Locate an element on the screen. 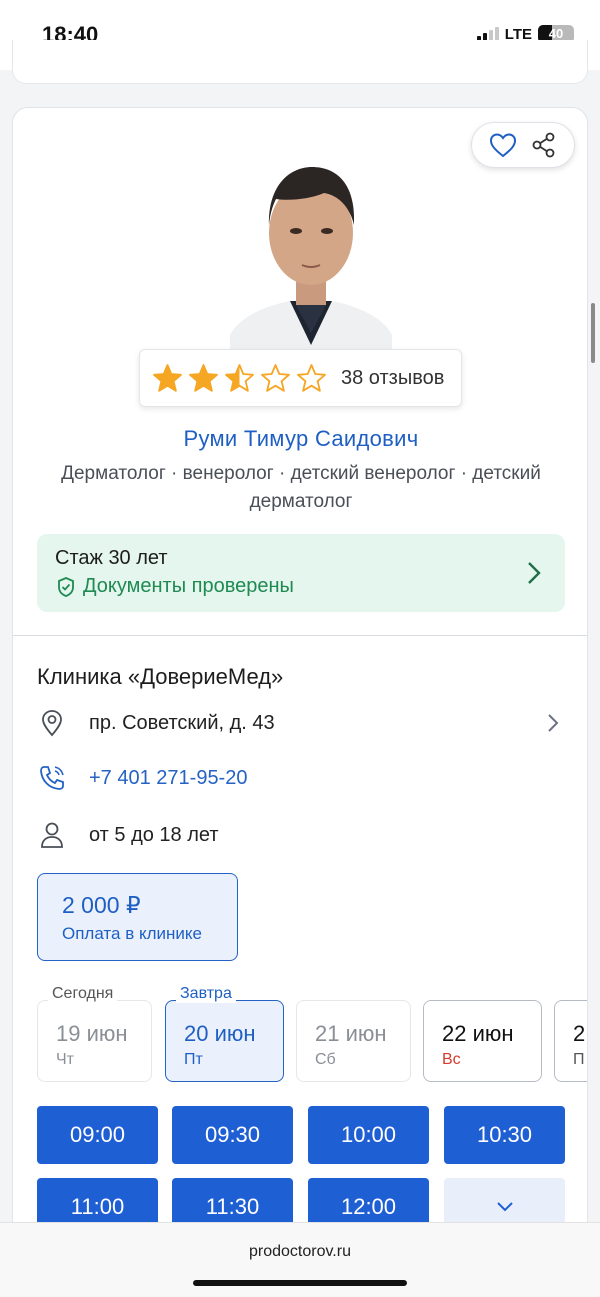  date-day: 20 июн is located at coordinates (220, 1033).